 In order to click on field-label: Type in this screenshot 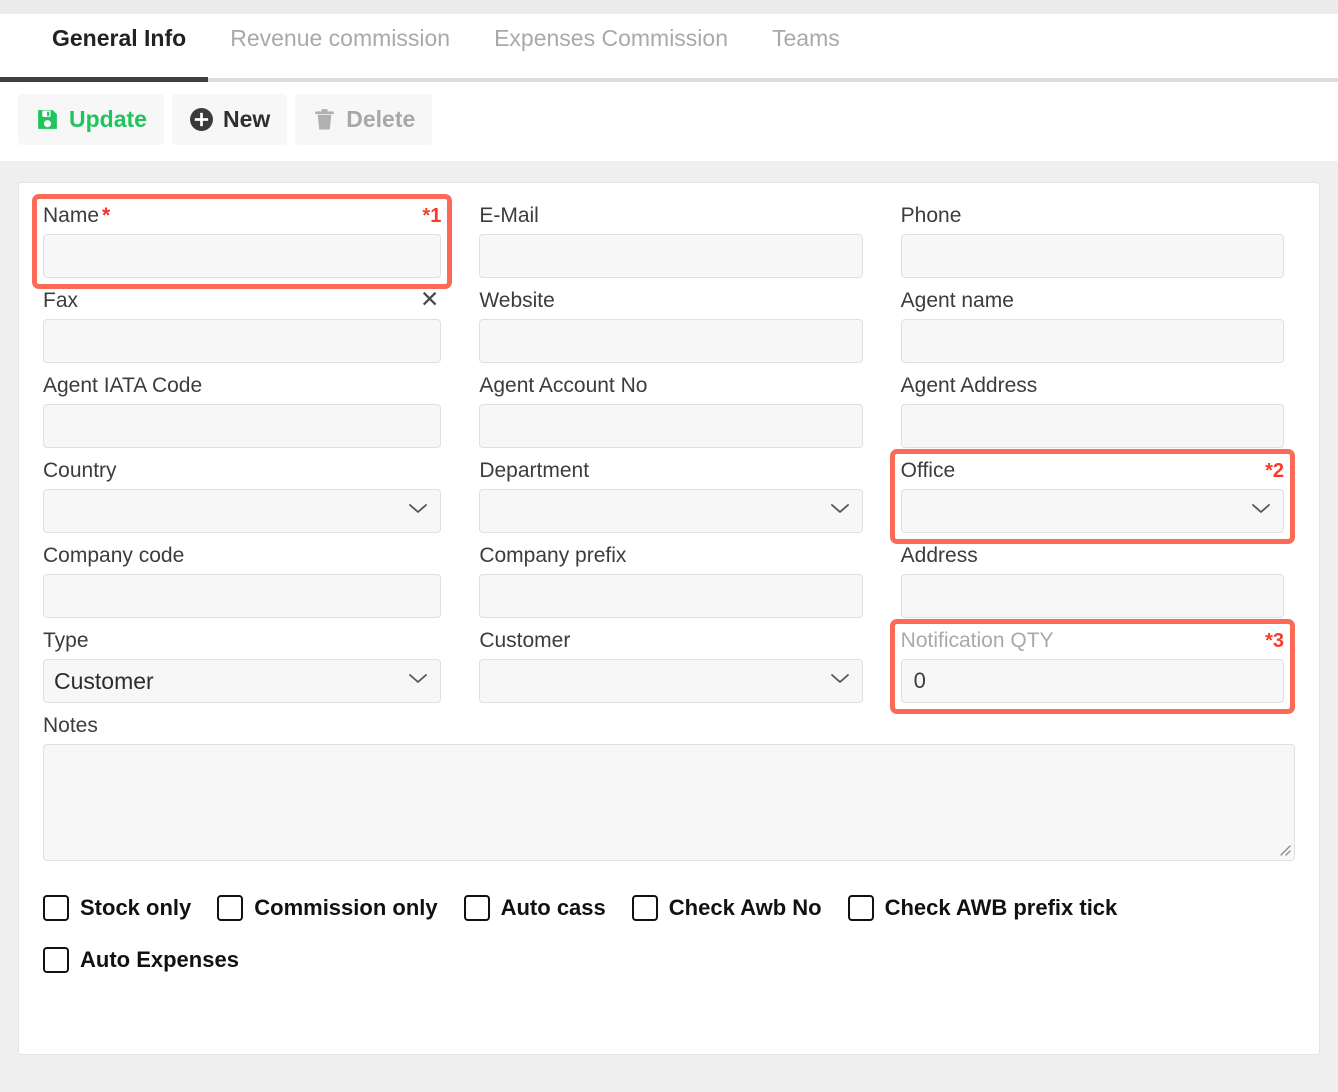, I will do `click(66, 640)`.